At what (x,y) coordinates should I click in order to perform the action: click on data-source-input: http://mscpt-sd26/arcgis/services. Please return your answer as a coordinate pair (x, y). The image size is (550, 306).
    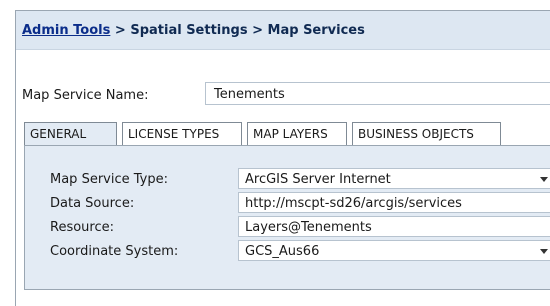
    Looking at the image, I should click on (394, 202).